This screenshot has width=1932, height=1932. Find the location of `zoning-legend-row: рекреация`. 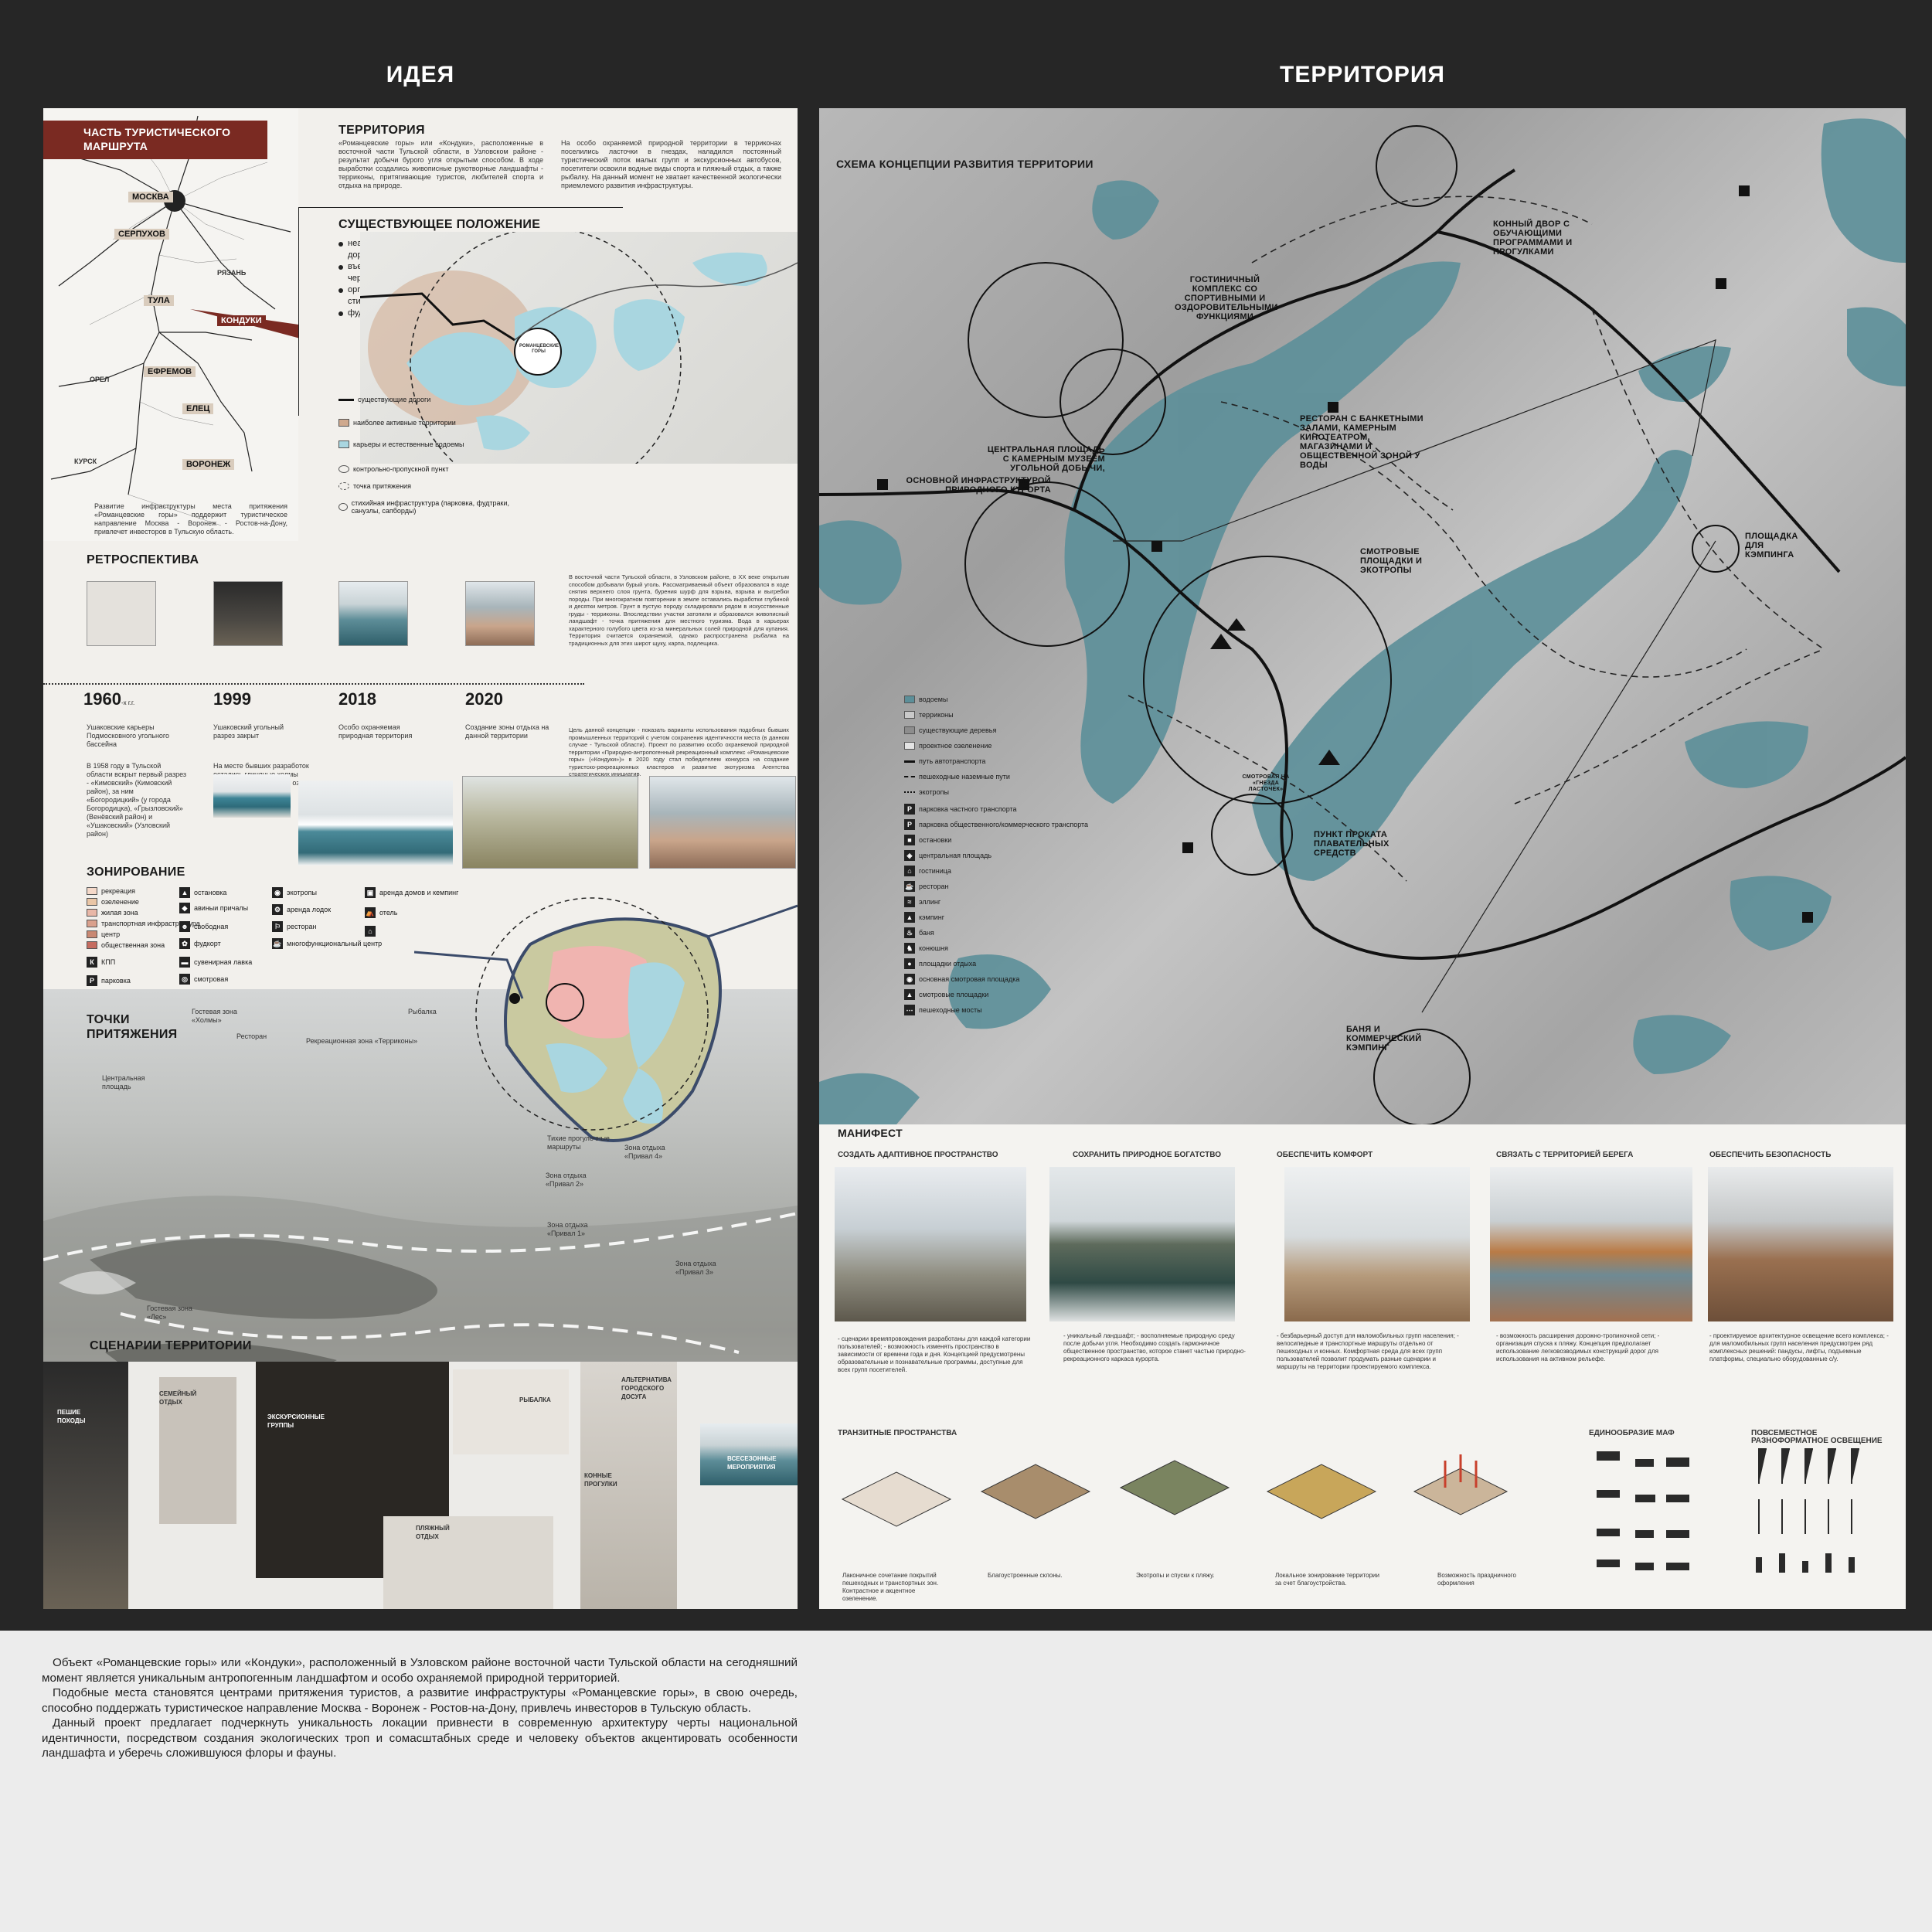

zoning-legend-row: рекреация is located at coordinates (111, 891).